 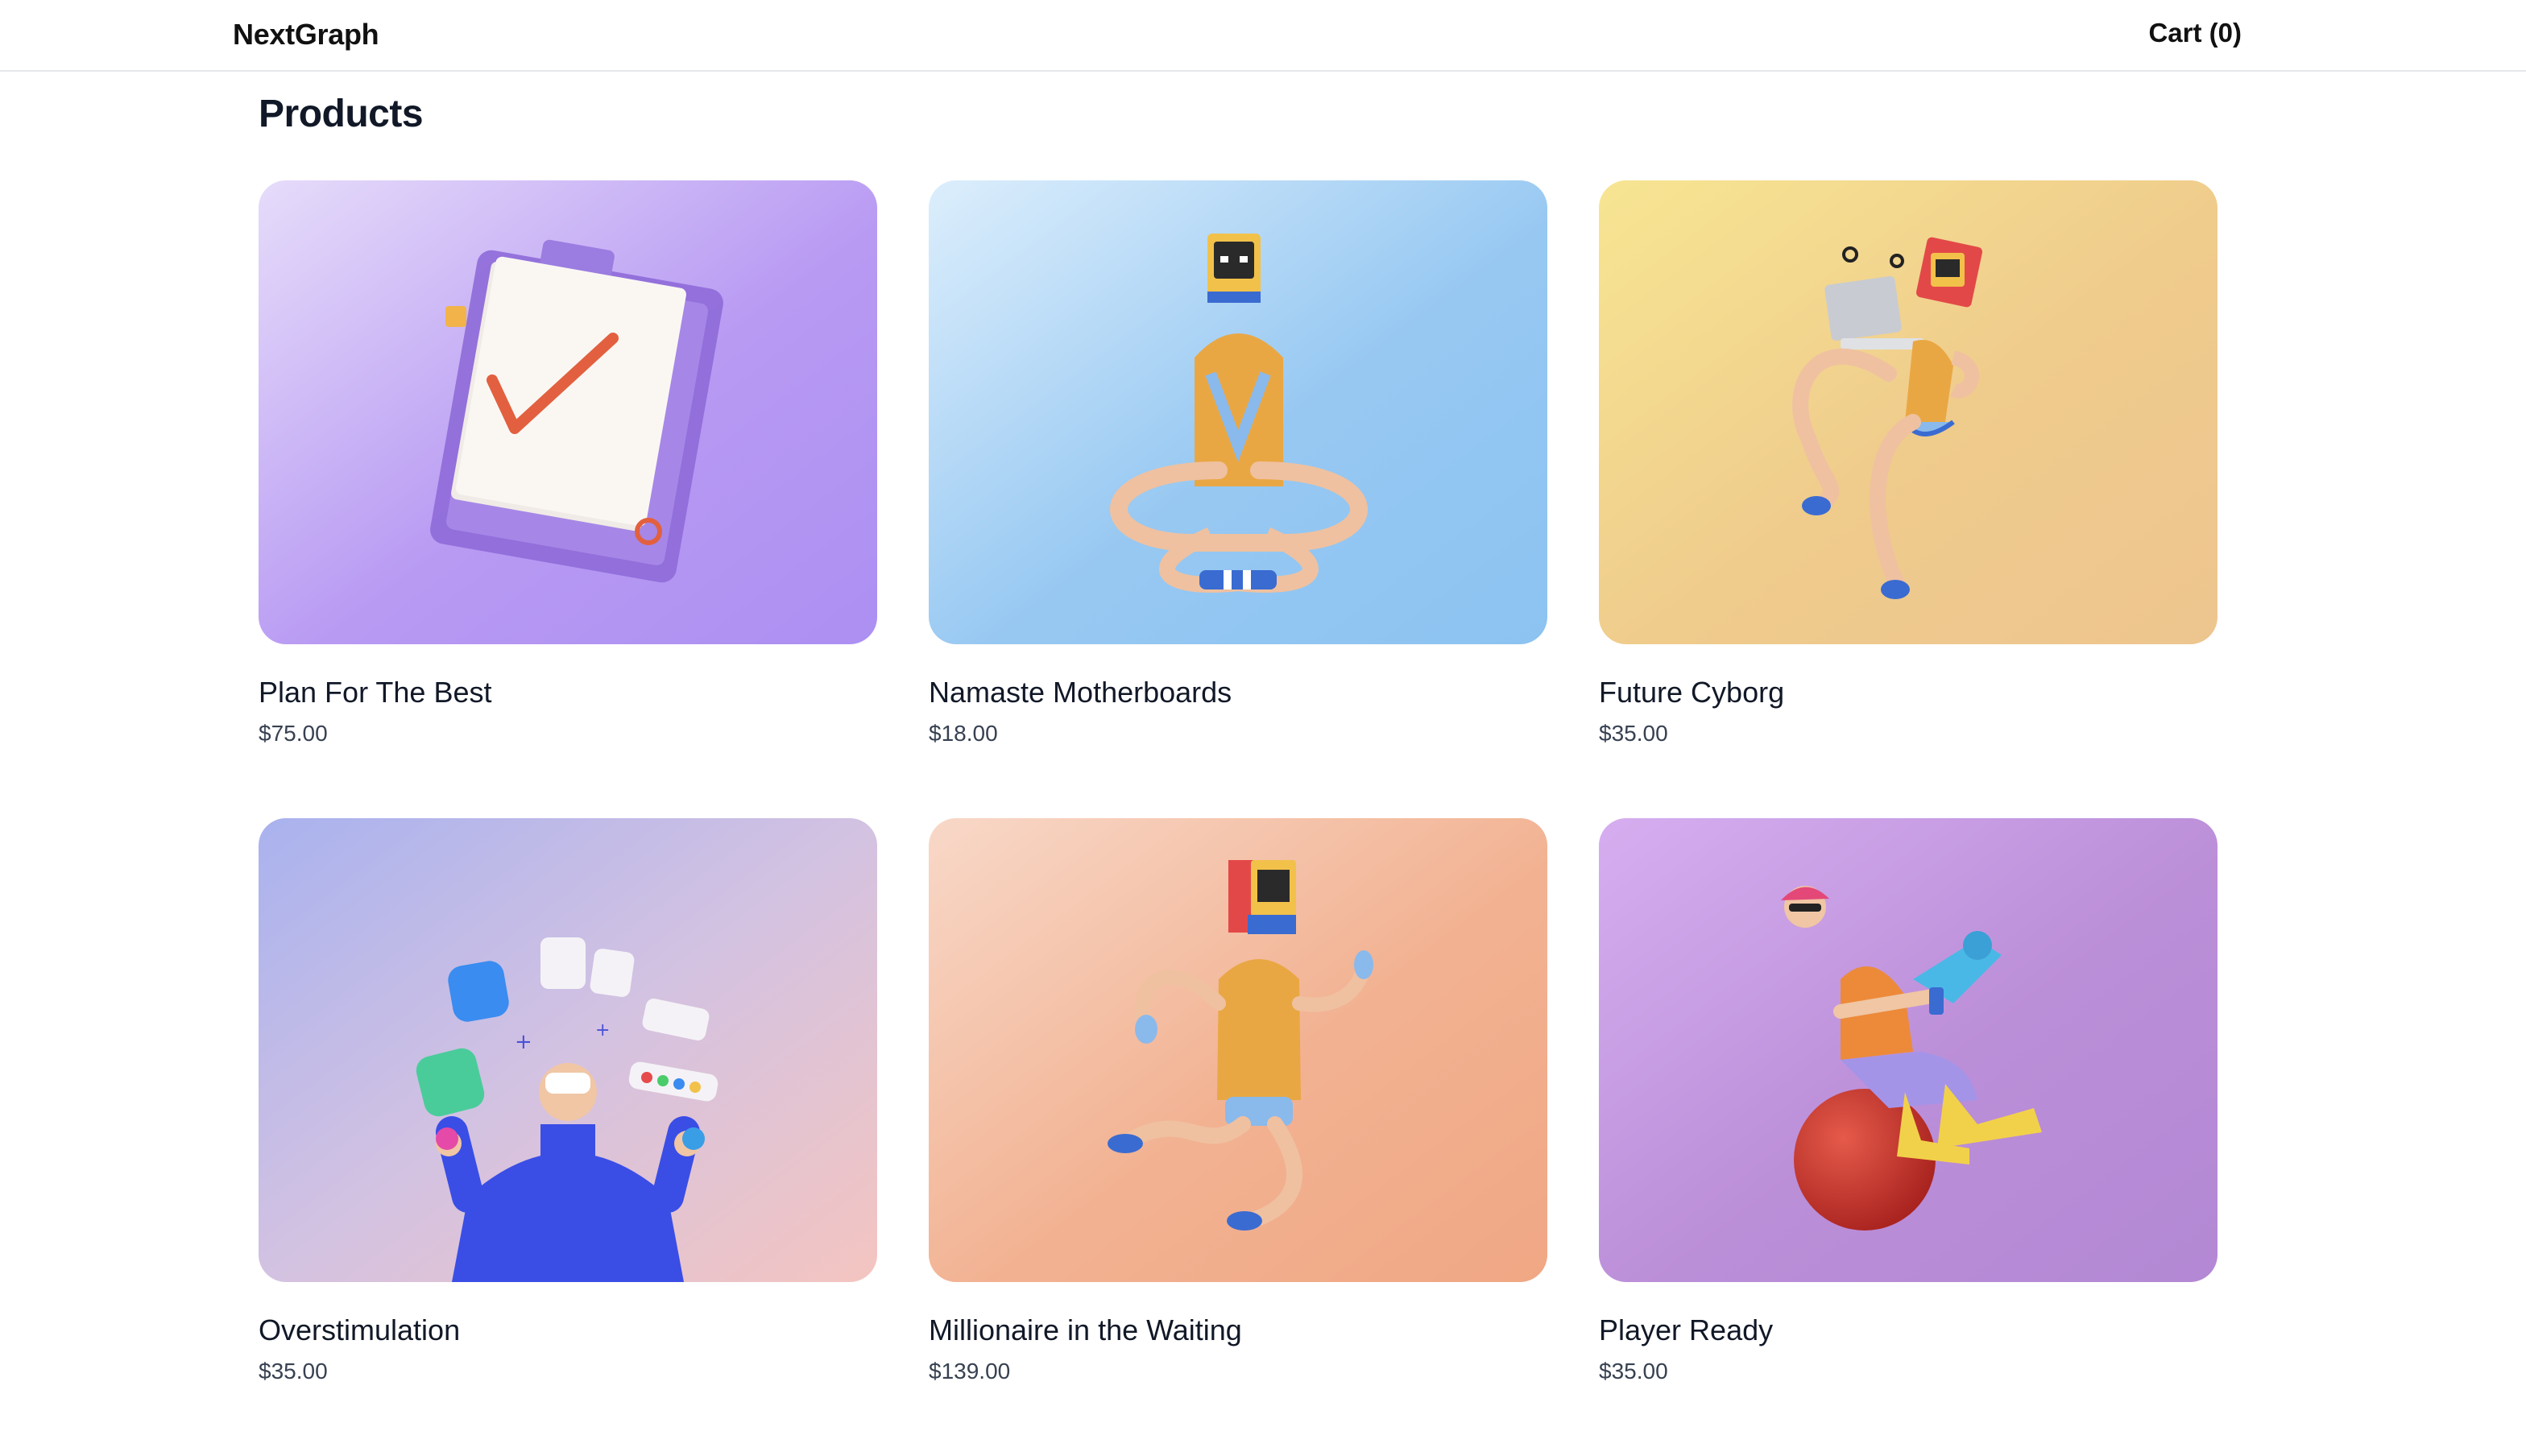 I want to click on product-name: Millionaire in the Waiting, so click(x=1238, y=1330).